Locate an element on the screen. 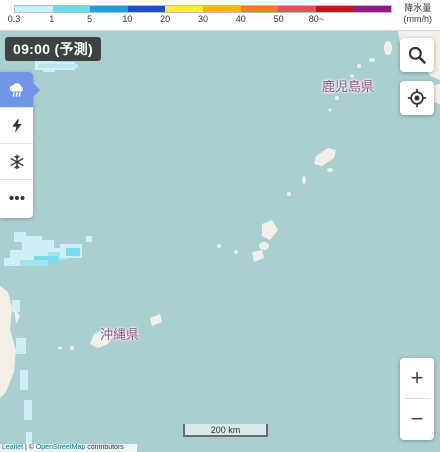 The width and height of the screenshot is (440, 452). legend-tick-label: 80~ is located at coordinates (316, 19).